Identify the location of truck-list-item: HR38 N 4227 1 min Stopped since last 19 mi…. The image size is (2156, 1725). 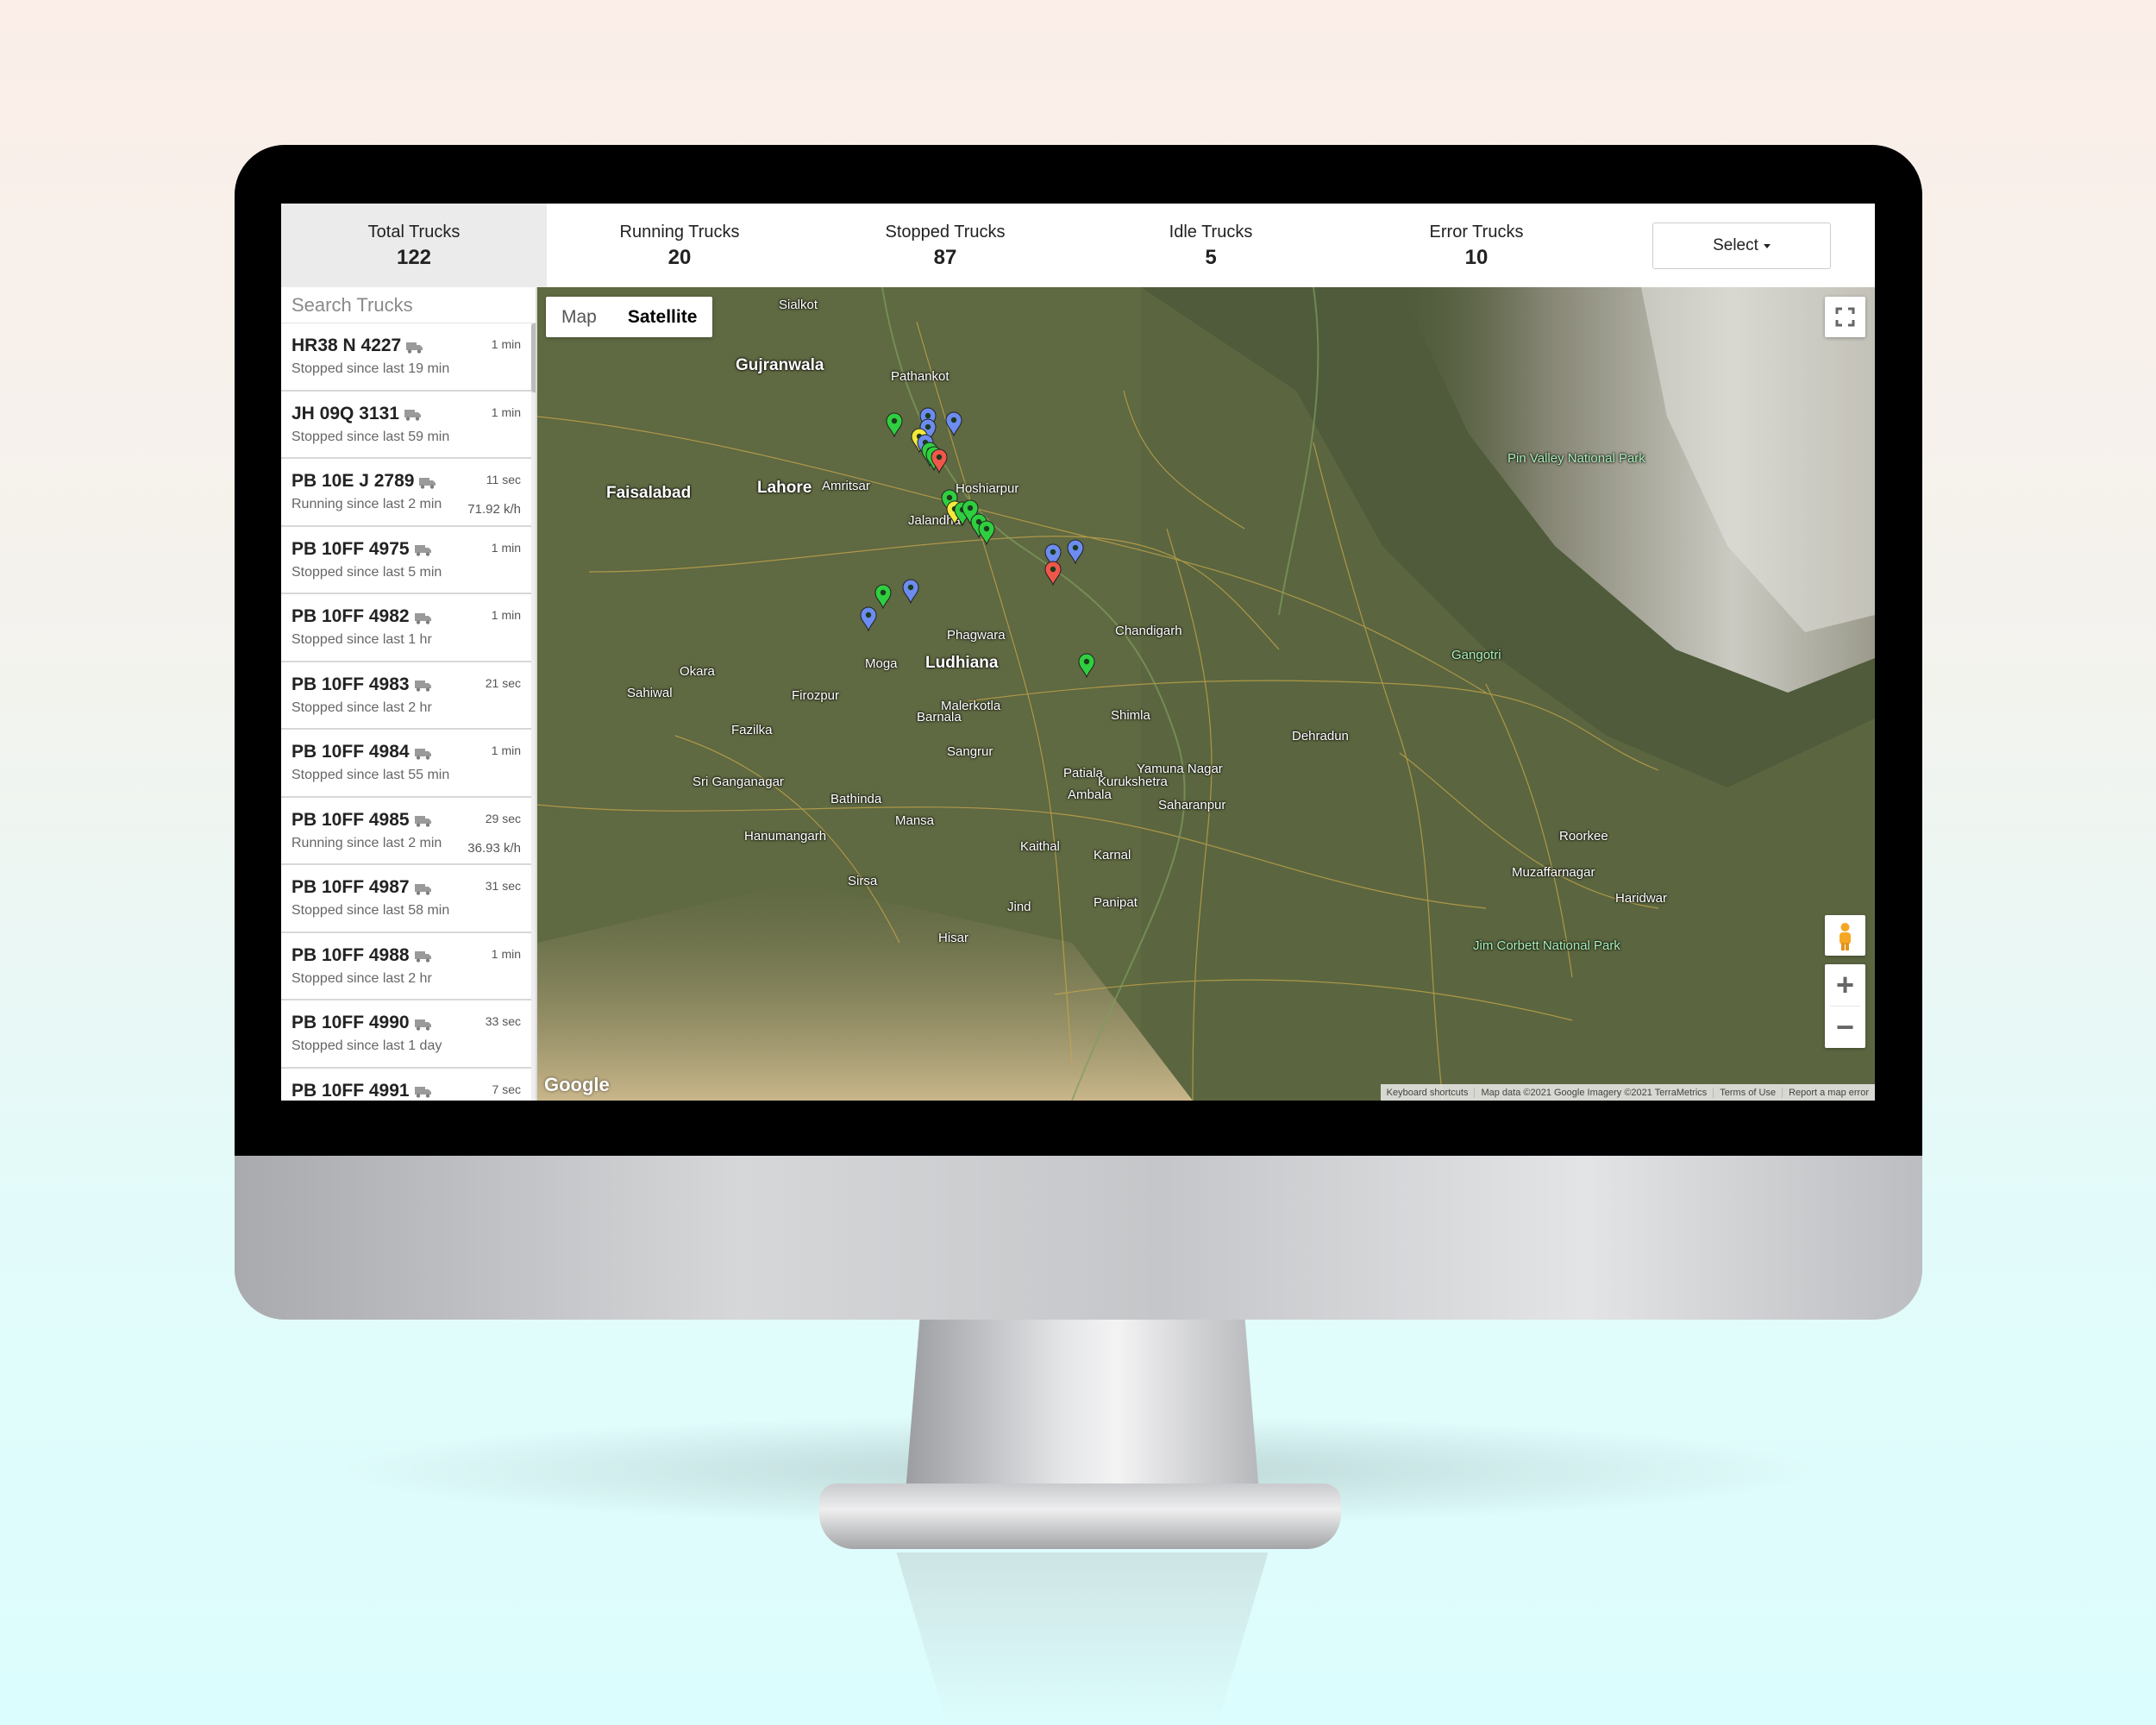
(406, 358).